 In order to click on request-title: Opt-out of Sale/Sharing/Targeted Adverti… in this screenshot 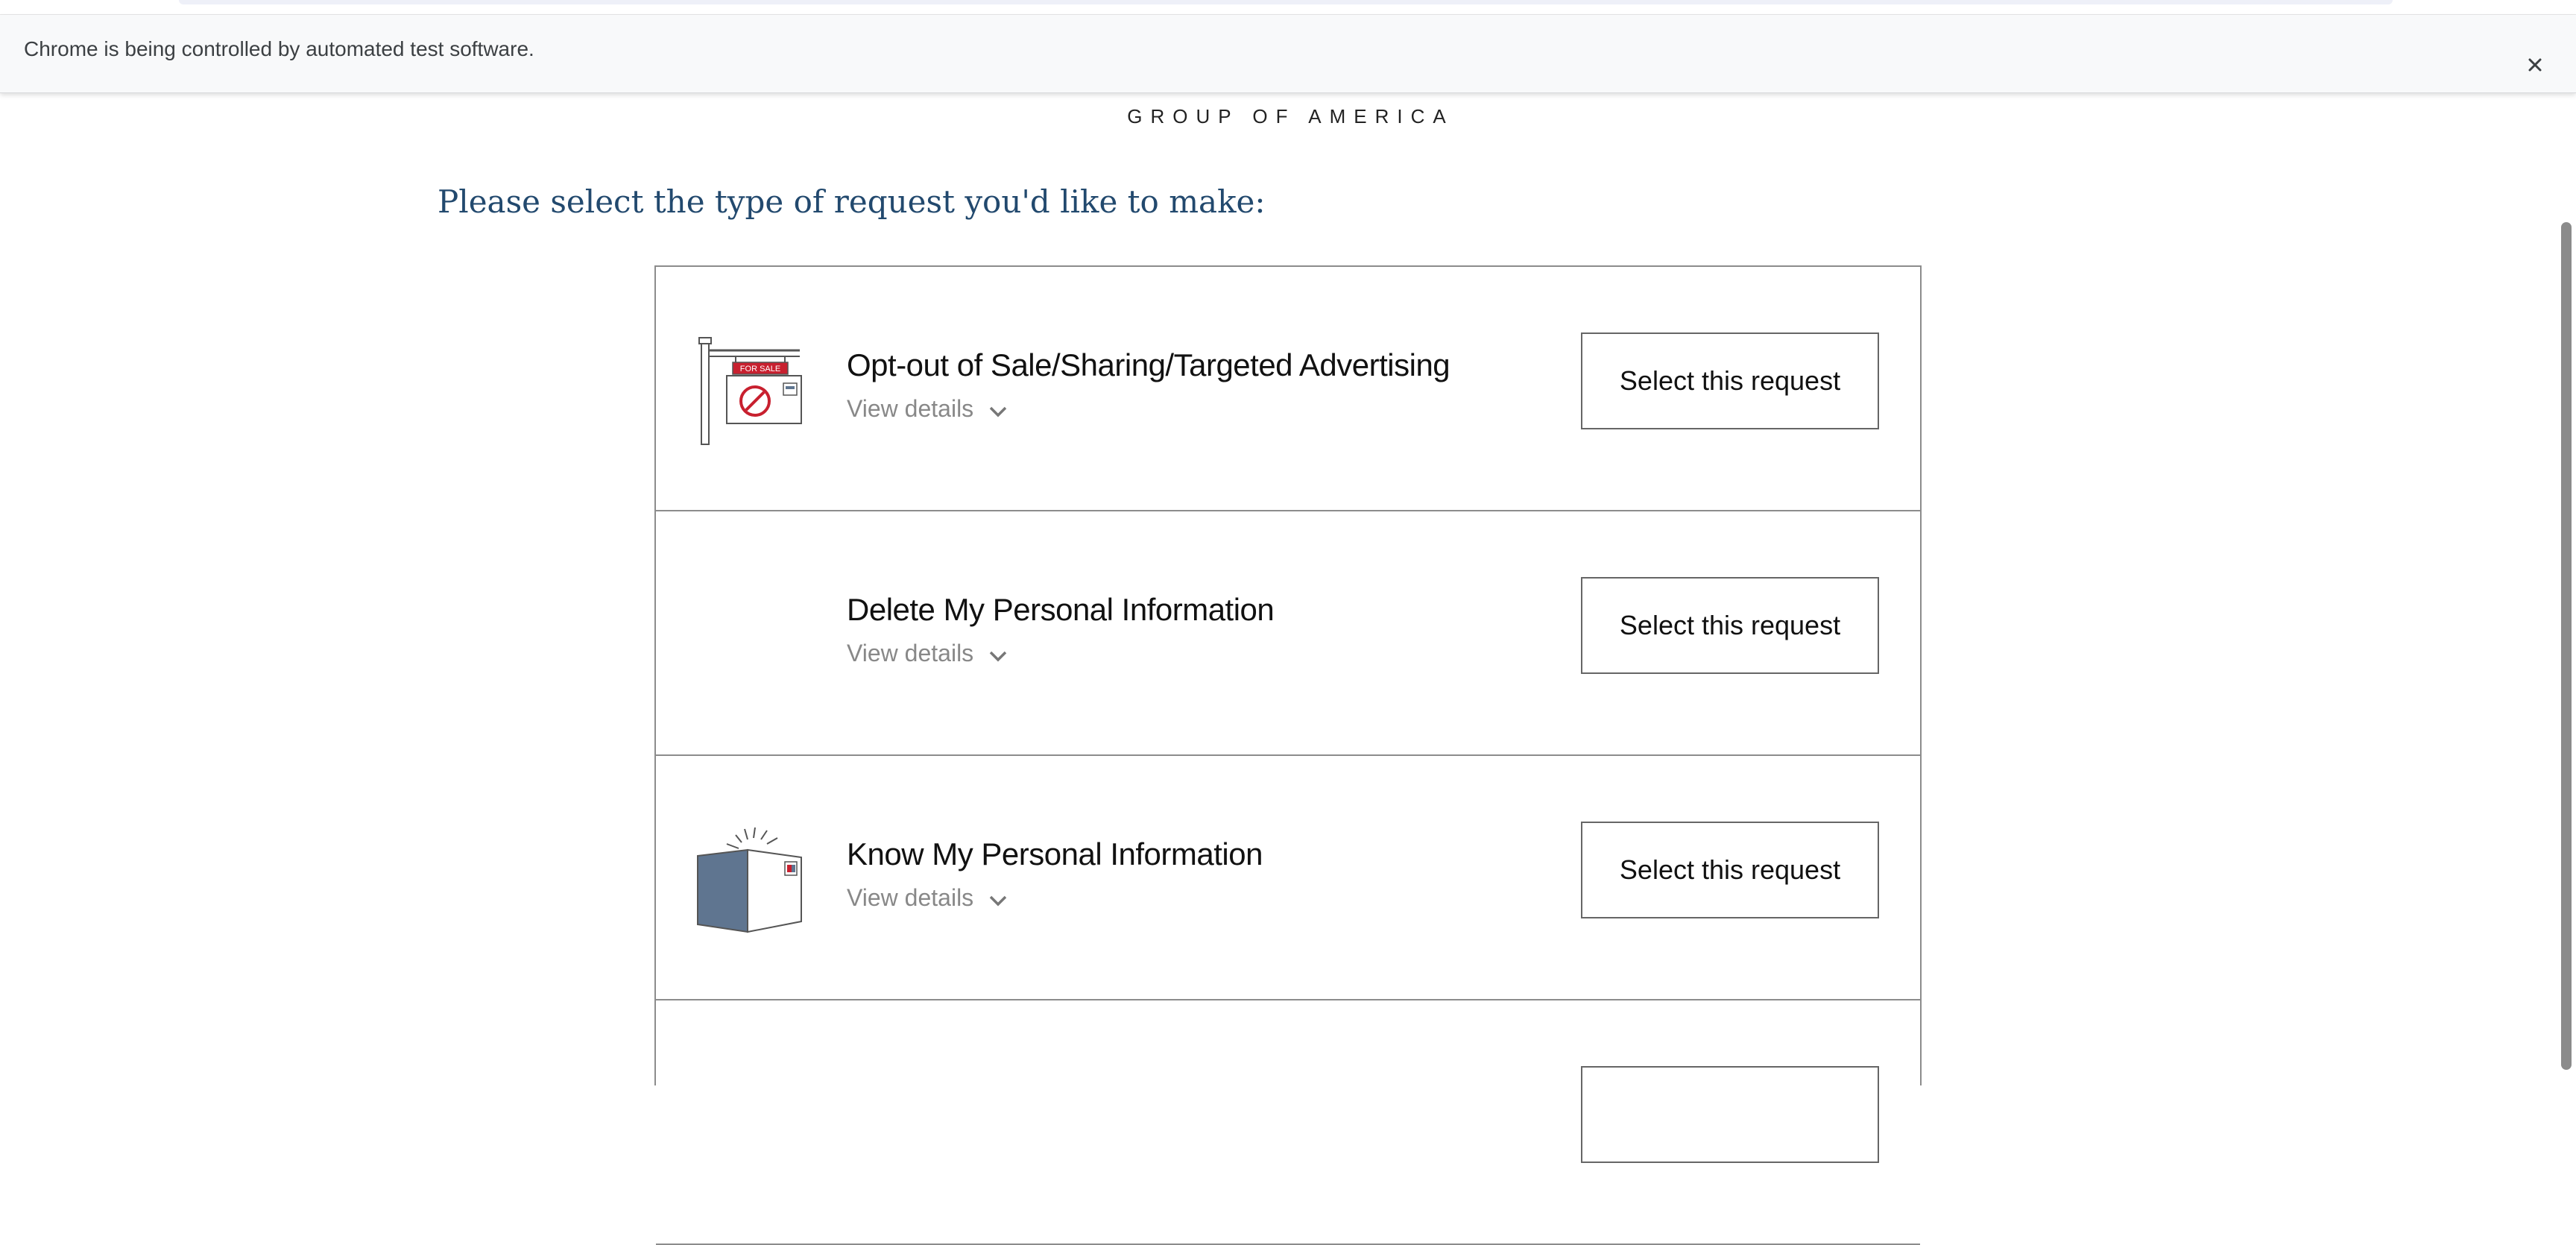, I will do `click(1148, 365)`.